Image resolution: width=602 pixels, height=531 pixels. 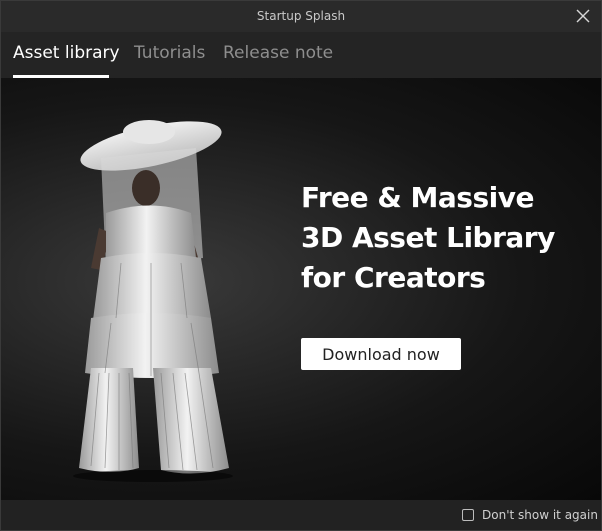 What do you see at coordinates (278, 53) in the screenshot?
I see `tab-release-note: Release note` at bounding box center [278, 53].